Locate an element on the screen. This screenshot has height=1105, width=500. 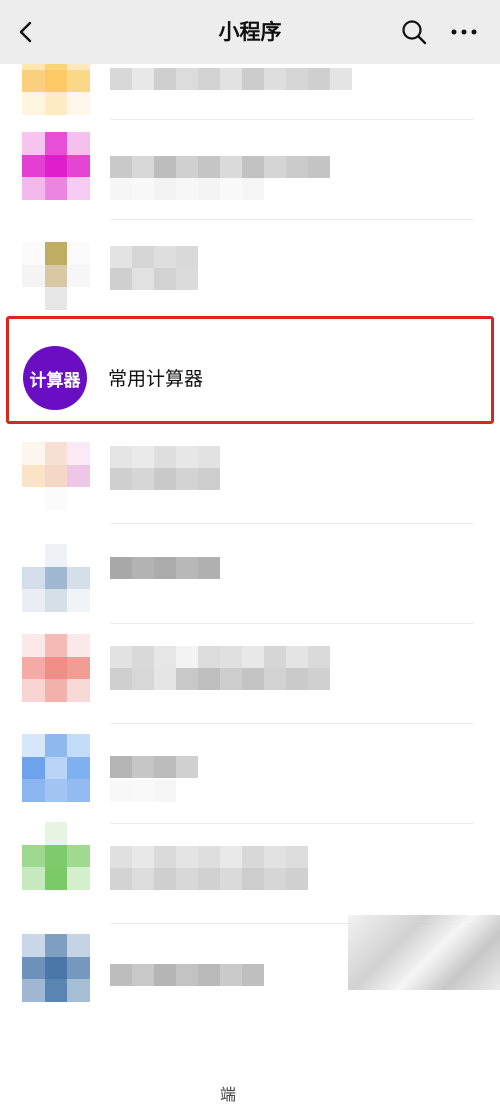
search-icon is located at coordinates (414, 32).